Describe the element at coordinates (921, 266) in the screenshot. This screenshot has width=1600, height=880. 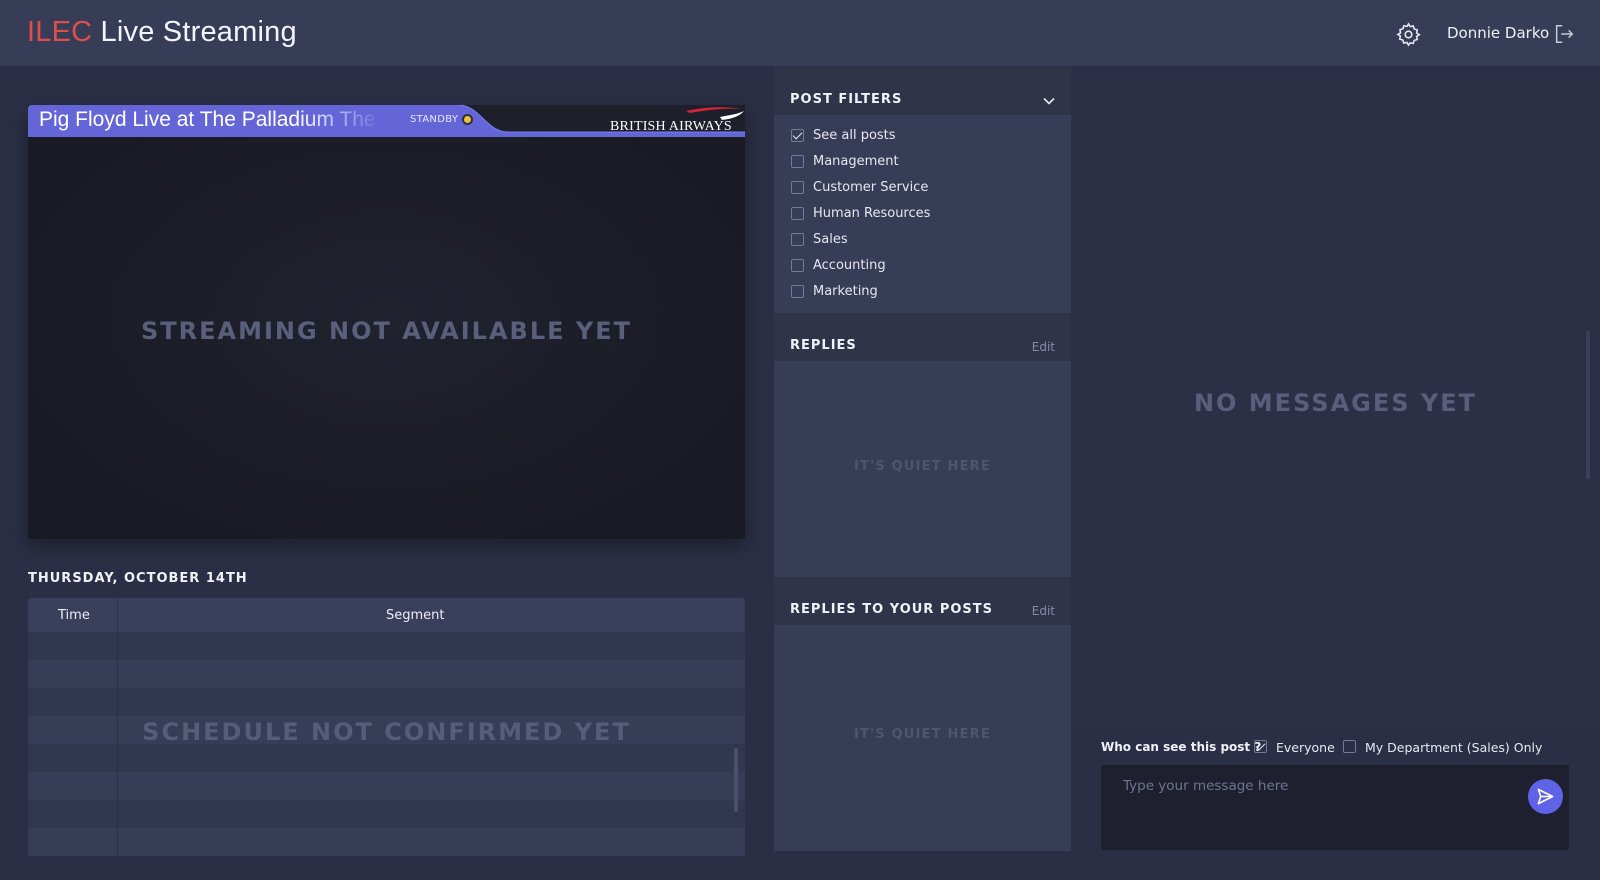
I see `filter-accounting: Accounting` at that location.